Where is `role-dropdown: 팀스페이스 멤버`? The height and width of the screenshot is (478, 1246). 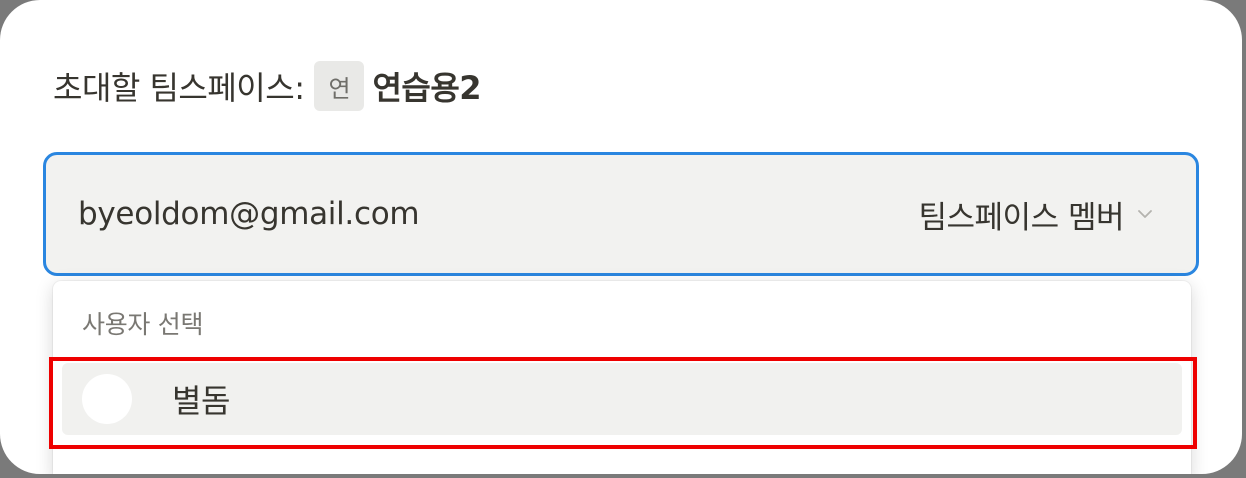
role-dropdown: 팀스페이스 멤버 is located at coordinates (1037, 214).